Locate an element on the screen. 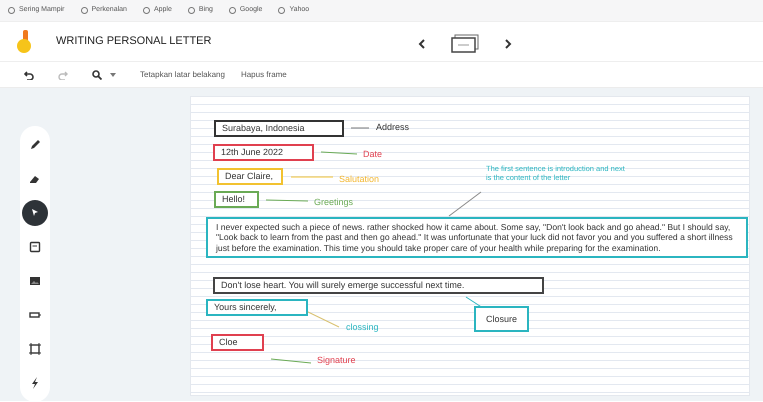  previous-icon is located at coordinates (422, 44).